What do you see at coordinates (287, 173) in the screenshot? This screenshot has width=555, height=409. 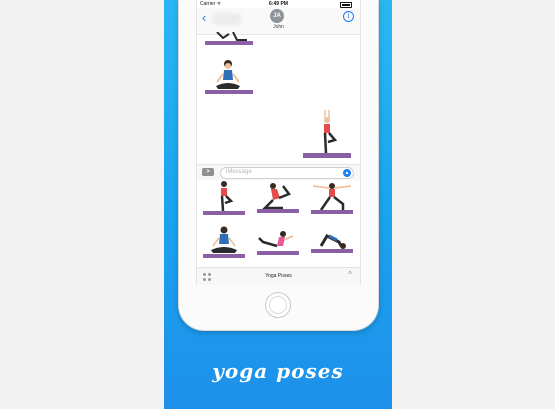 I see `imessage-input: iMessage ▲` at bounding box center [287, 173].